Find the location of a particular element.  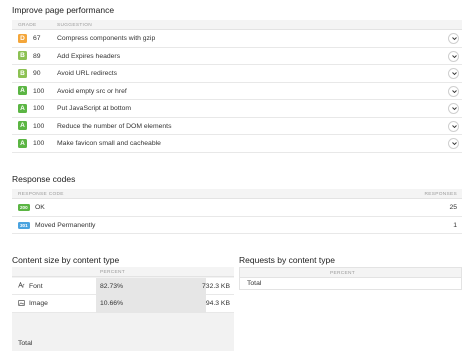

suggestion-text: Reduce the number of DOM elements is located at coordinates (114, 126).